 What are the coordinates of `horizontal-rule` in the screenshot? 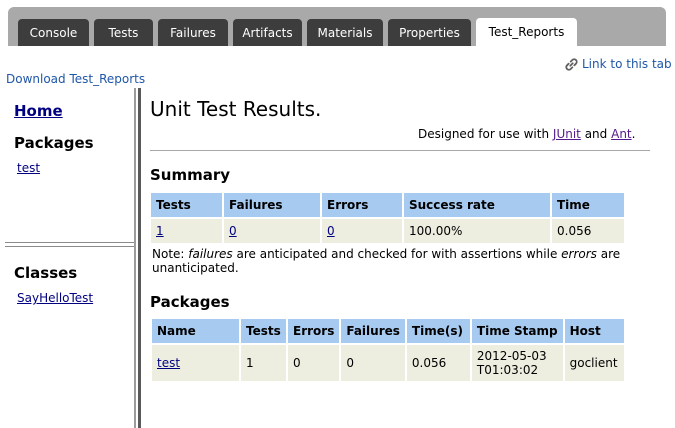 It's located at (400, 150).